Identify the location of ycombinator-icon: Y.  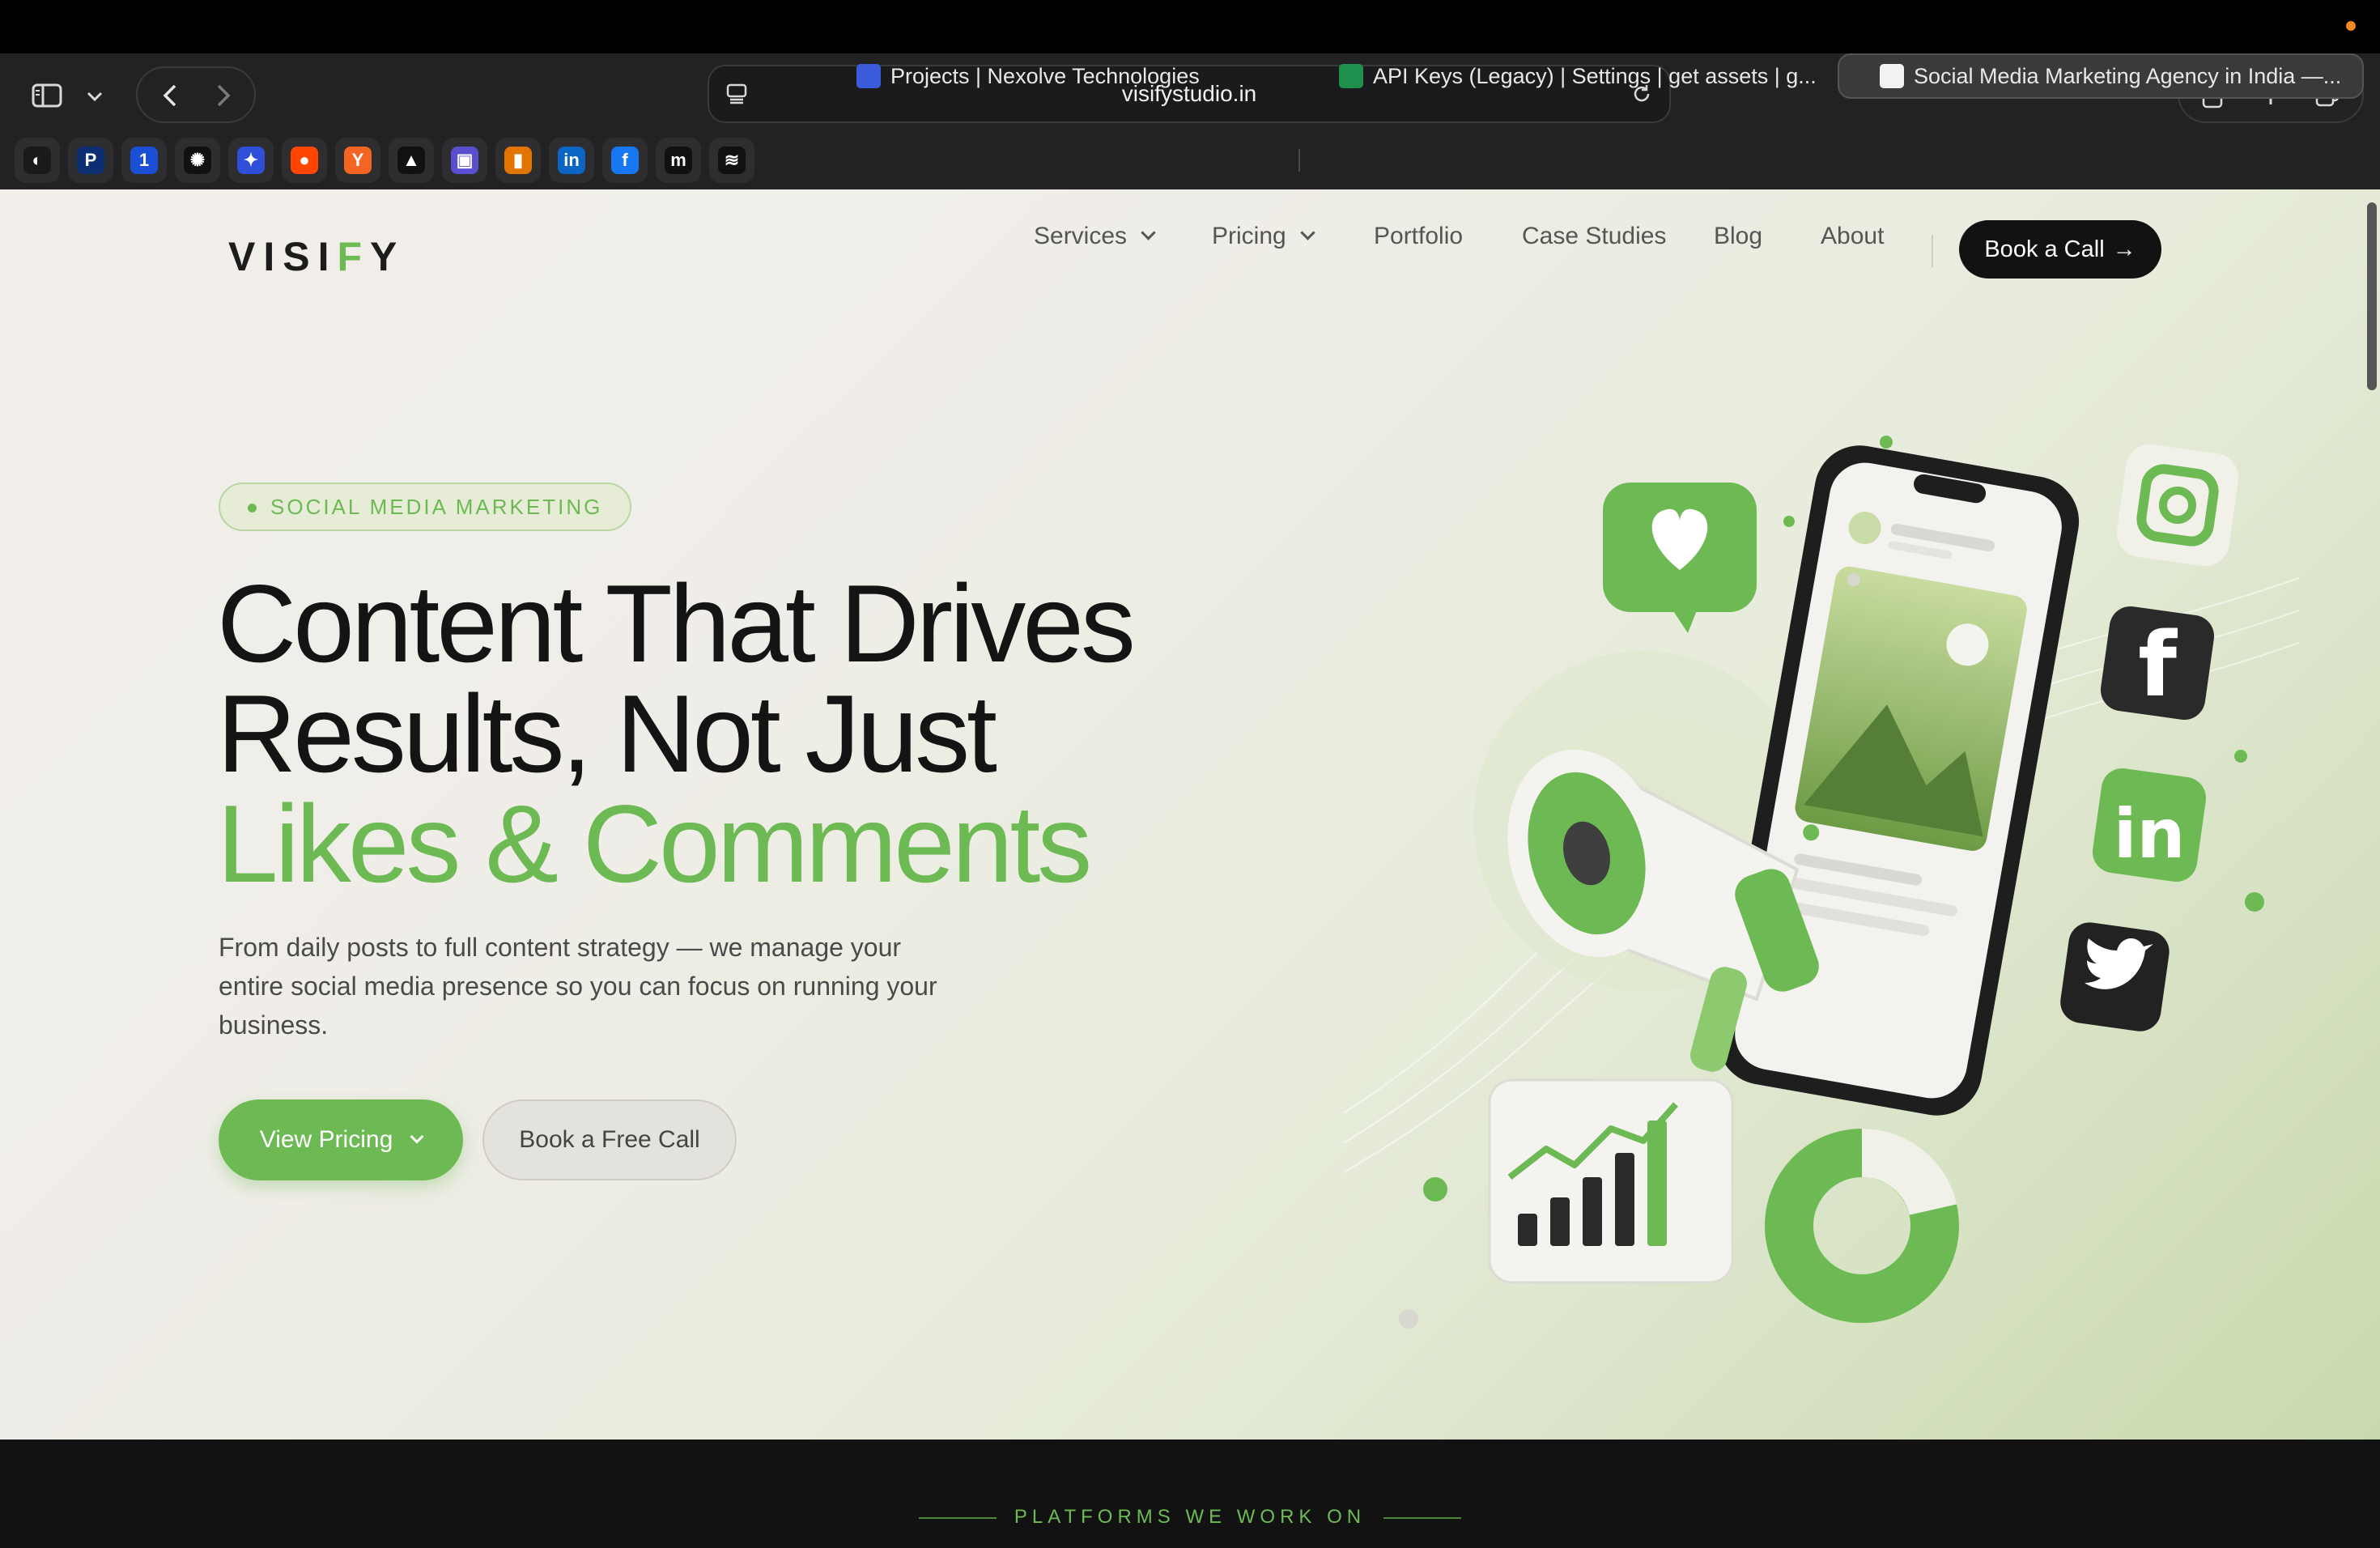
(357, 160).